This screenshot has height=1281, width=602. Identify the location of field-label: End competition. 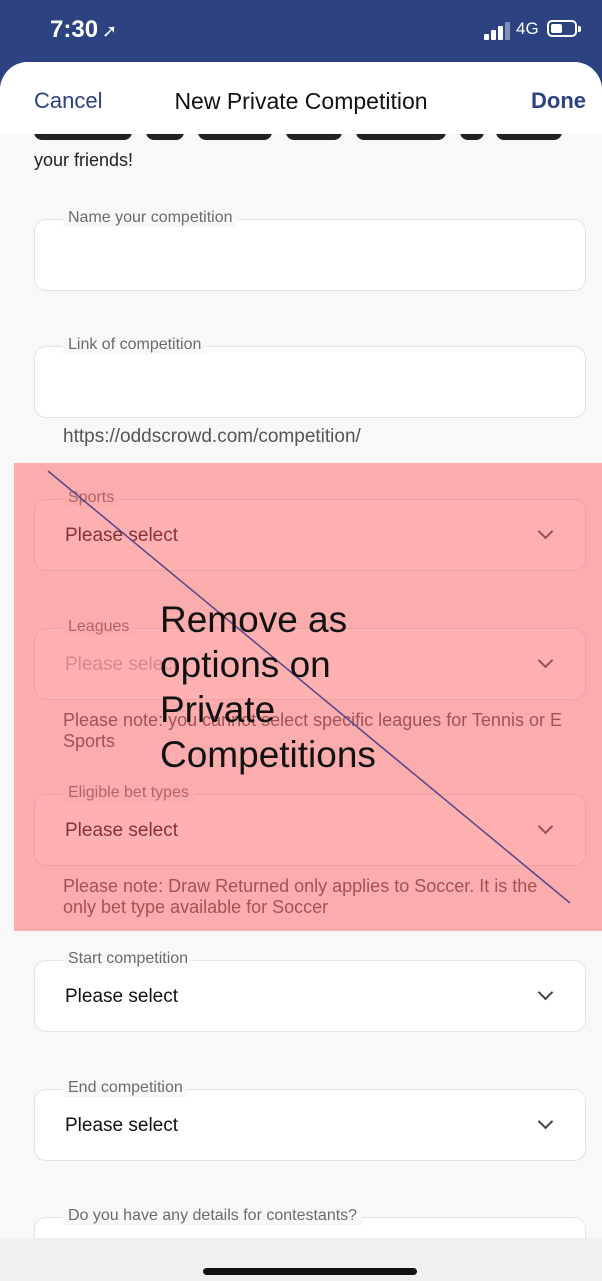
(125, 1088).